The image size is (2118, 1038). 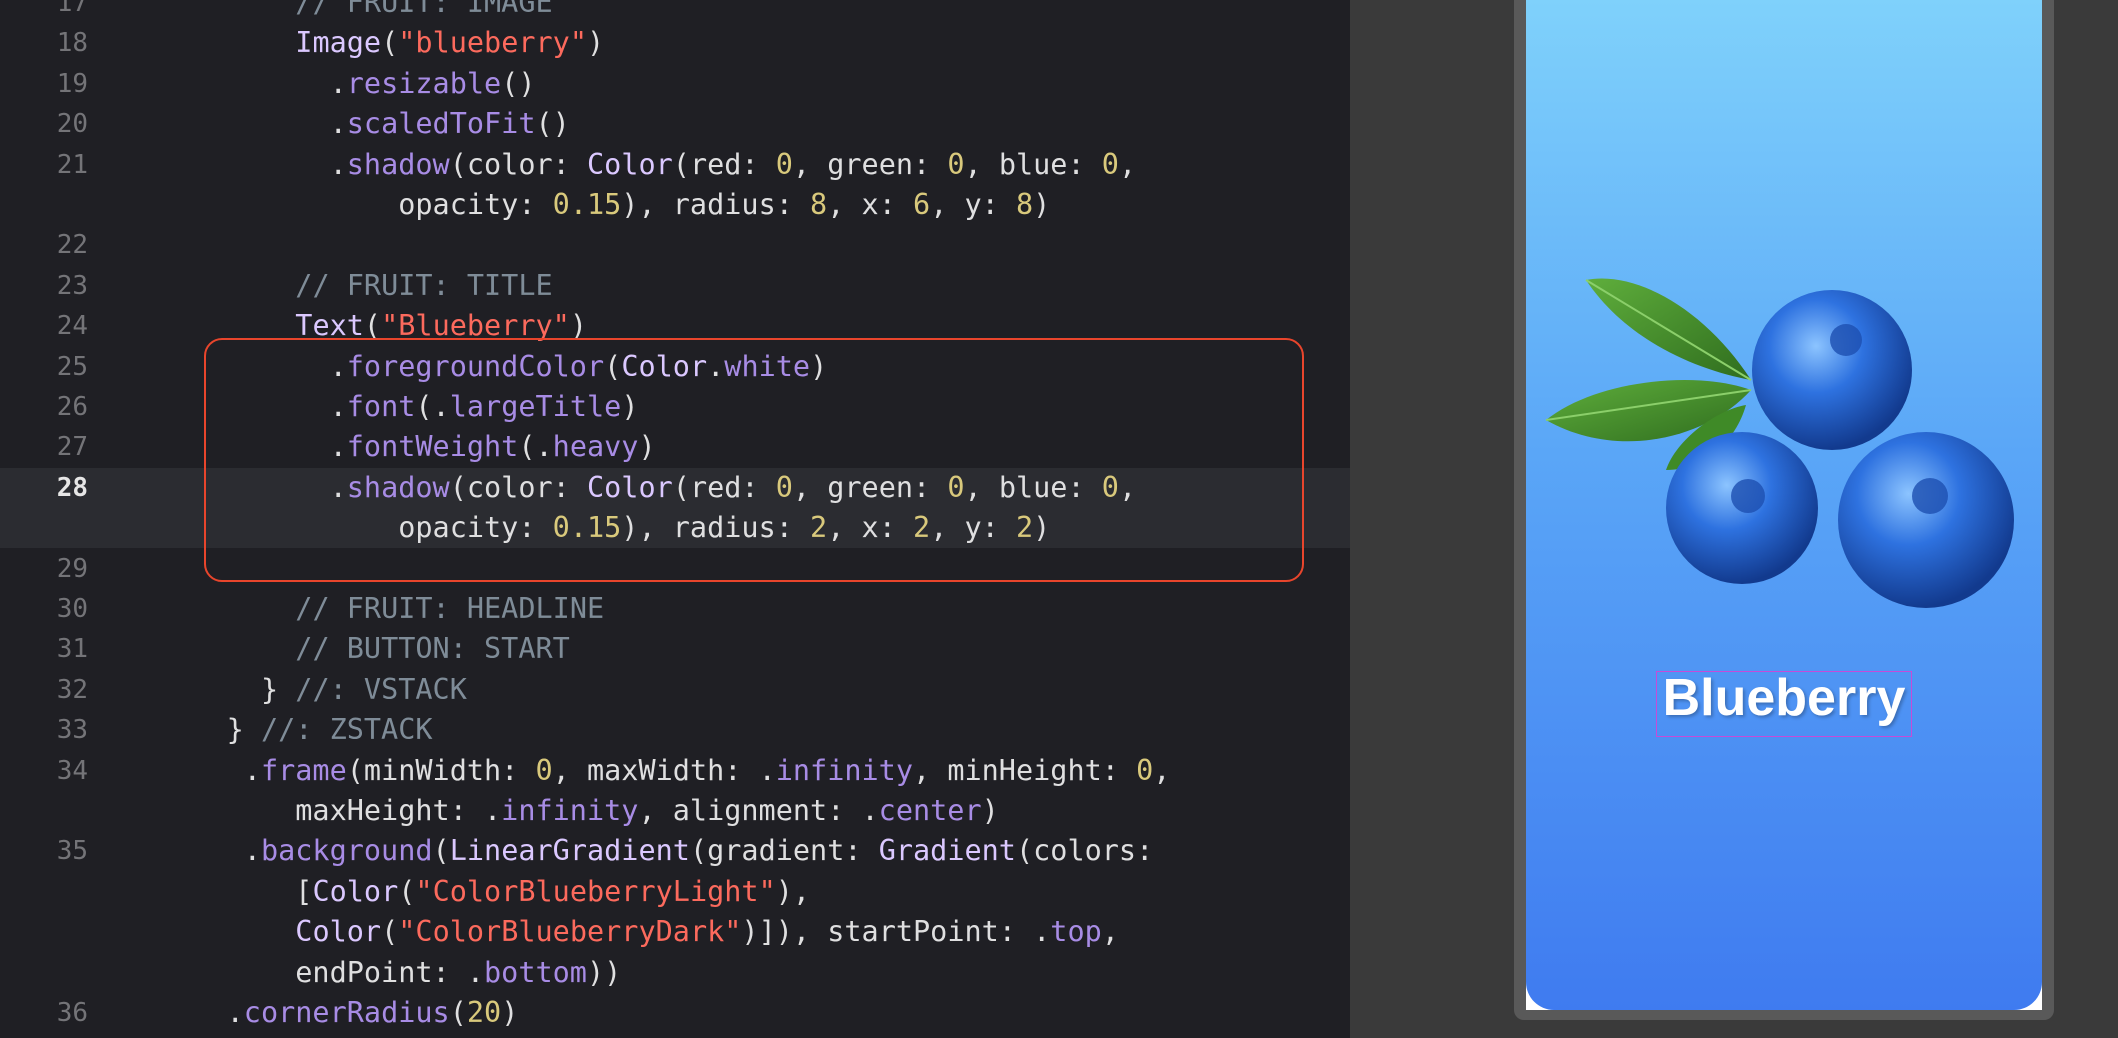 I want to click on code-token: , alignment: ., so click(x=758, y=810).